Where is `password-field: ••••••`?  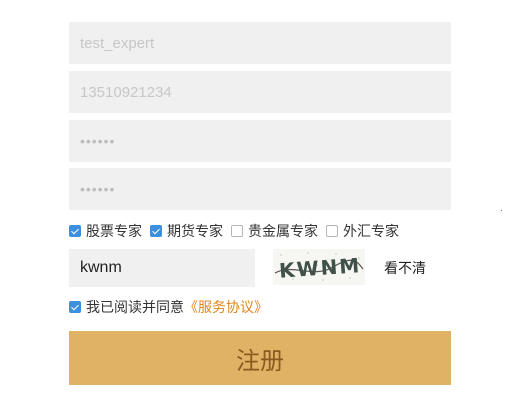 password-field: •••••• is located at coordinates (260, 141).